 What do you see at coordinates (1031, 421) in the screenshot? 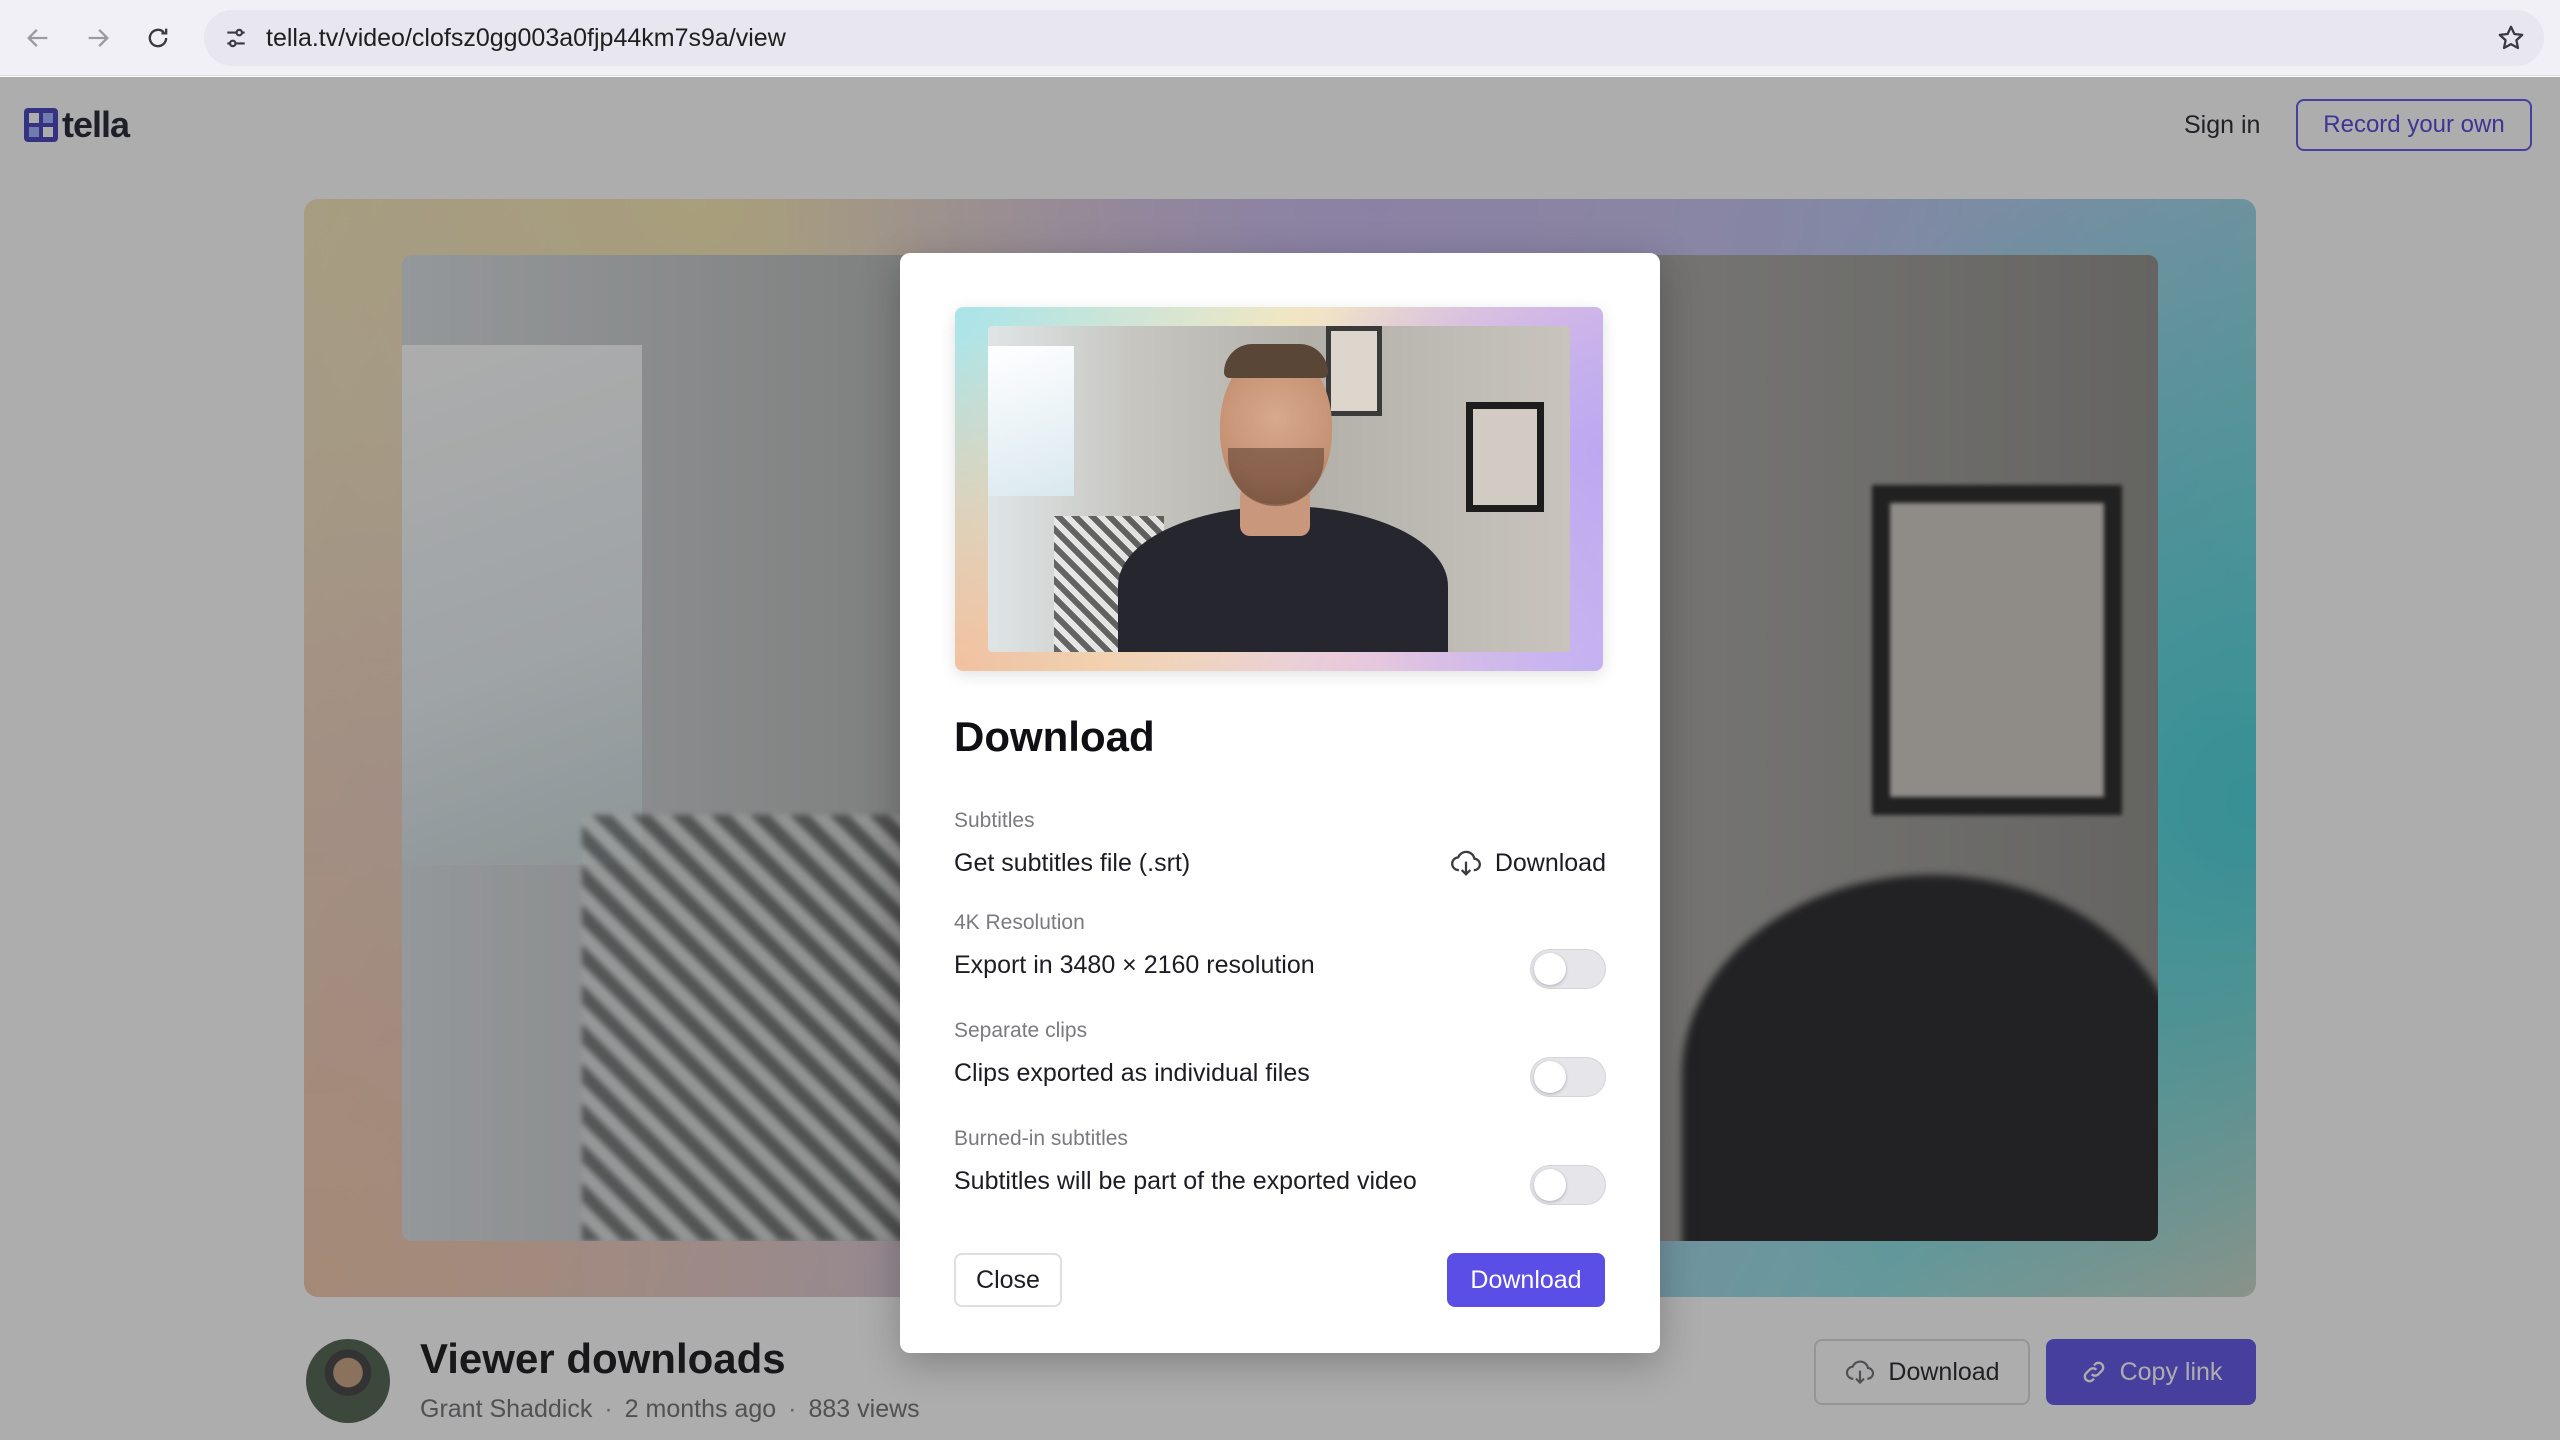
I see `thumb-window` at bounding box center [1031, 421].